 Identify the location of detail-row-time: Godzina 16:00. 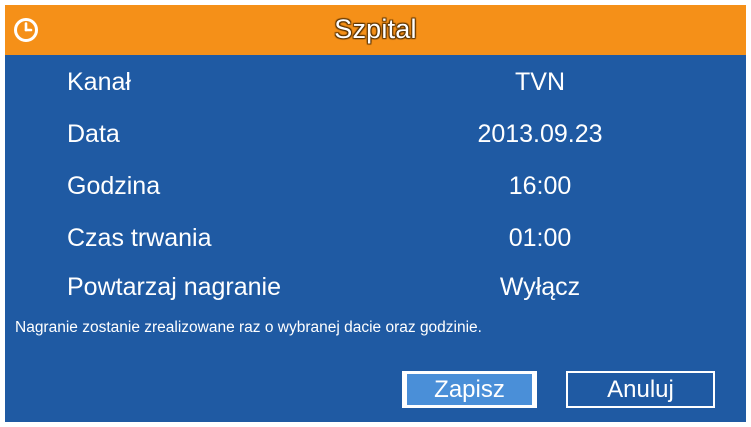
(375, 186).